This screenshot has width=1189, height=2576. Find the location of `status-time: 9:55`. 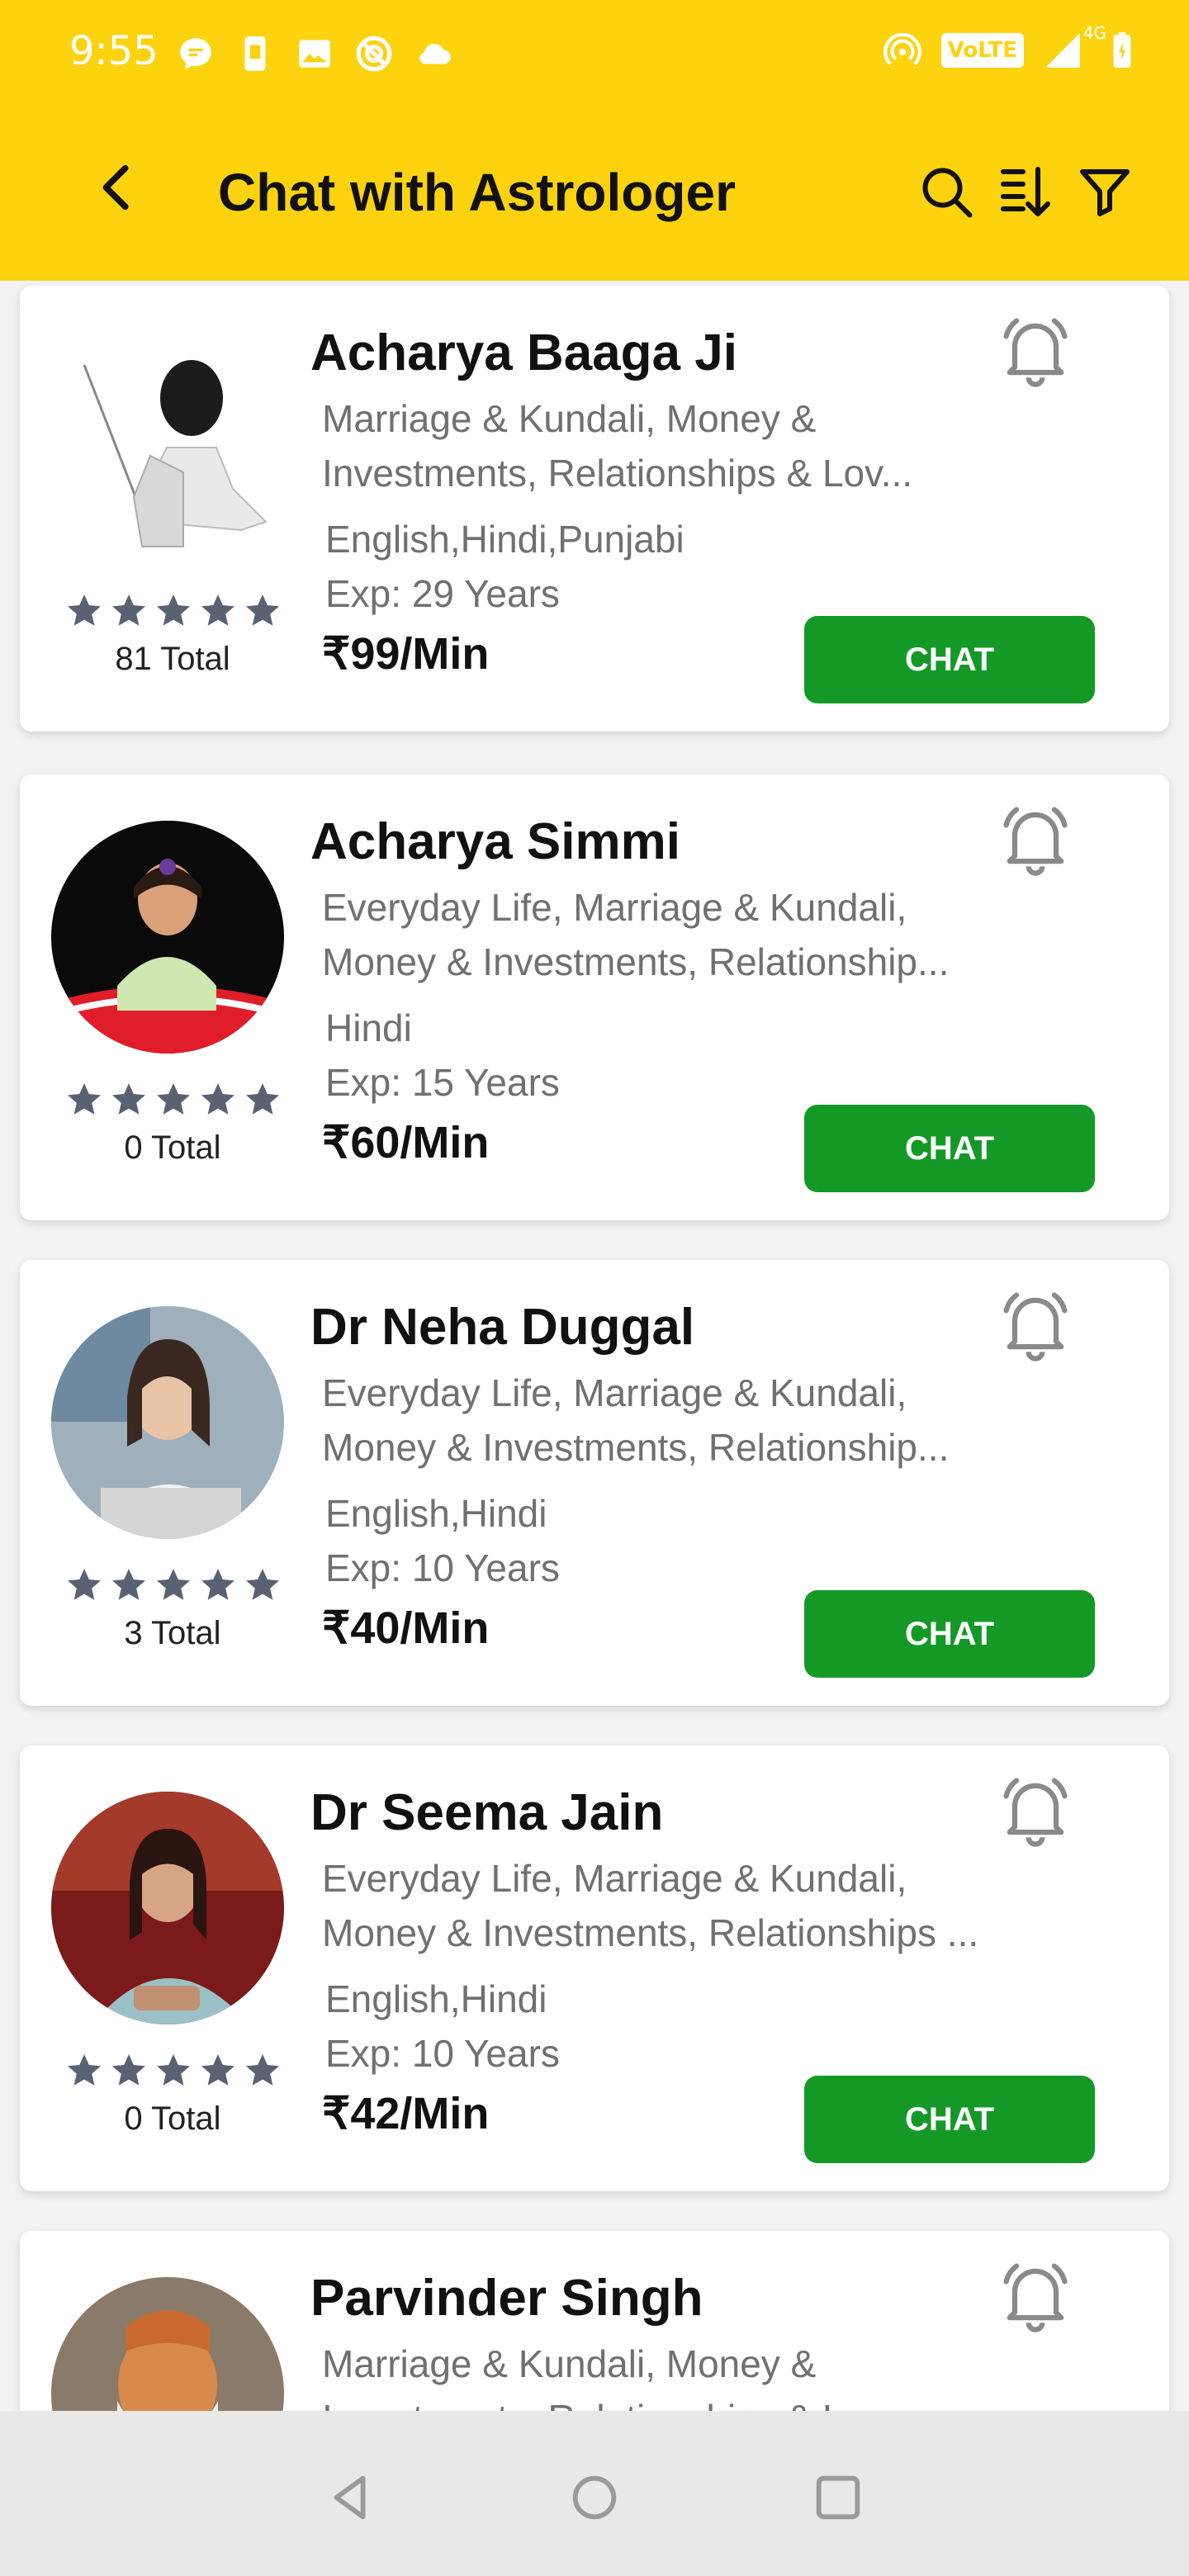

status-time: 9:55 is located at coordinates (114, 51).